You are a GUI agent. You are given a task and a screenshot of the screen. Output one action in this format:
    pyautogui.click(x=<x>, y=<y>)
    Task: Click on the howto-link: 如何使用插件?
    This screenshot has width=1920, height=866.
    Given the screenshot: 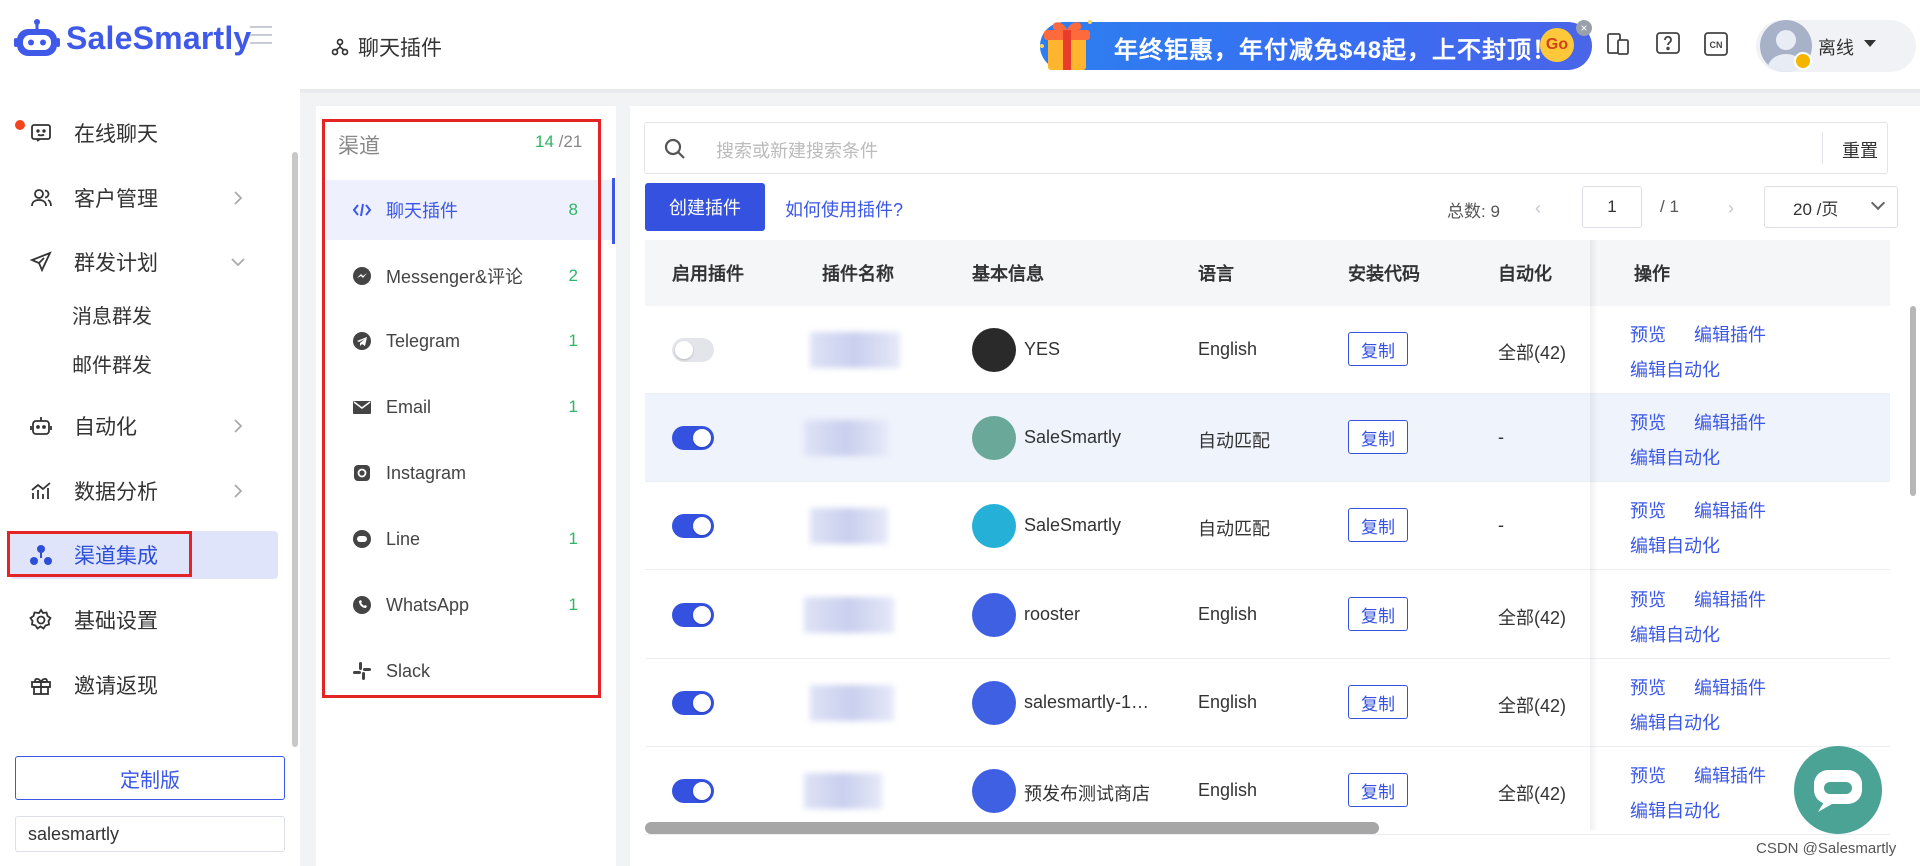 What is the action you would take?
    pyautogui.click(x=844, y=209)
    